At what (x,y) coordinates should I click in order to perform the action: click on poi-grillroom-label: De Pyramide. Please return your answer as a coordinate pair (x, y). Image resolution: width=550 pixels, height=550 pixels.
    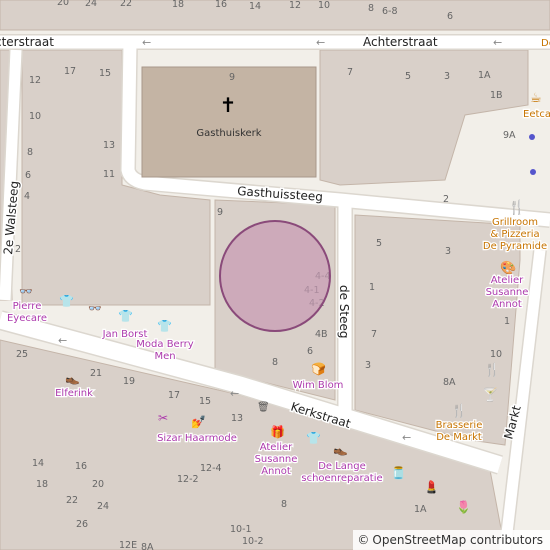
    Looking at the image, I should click on (515, 247).